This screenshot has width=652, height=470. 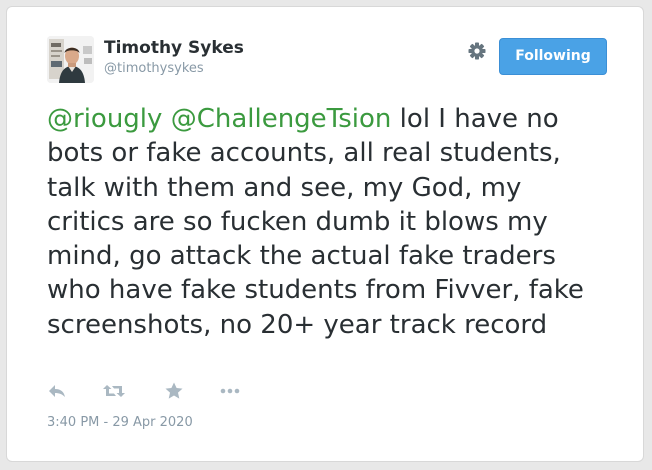 What do you see at coordinates (157, 391) in the screenshot?
I see `tweet-actions` at bounding box center [157, 391].